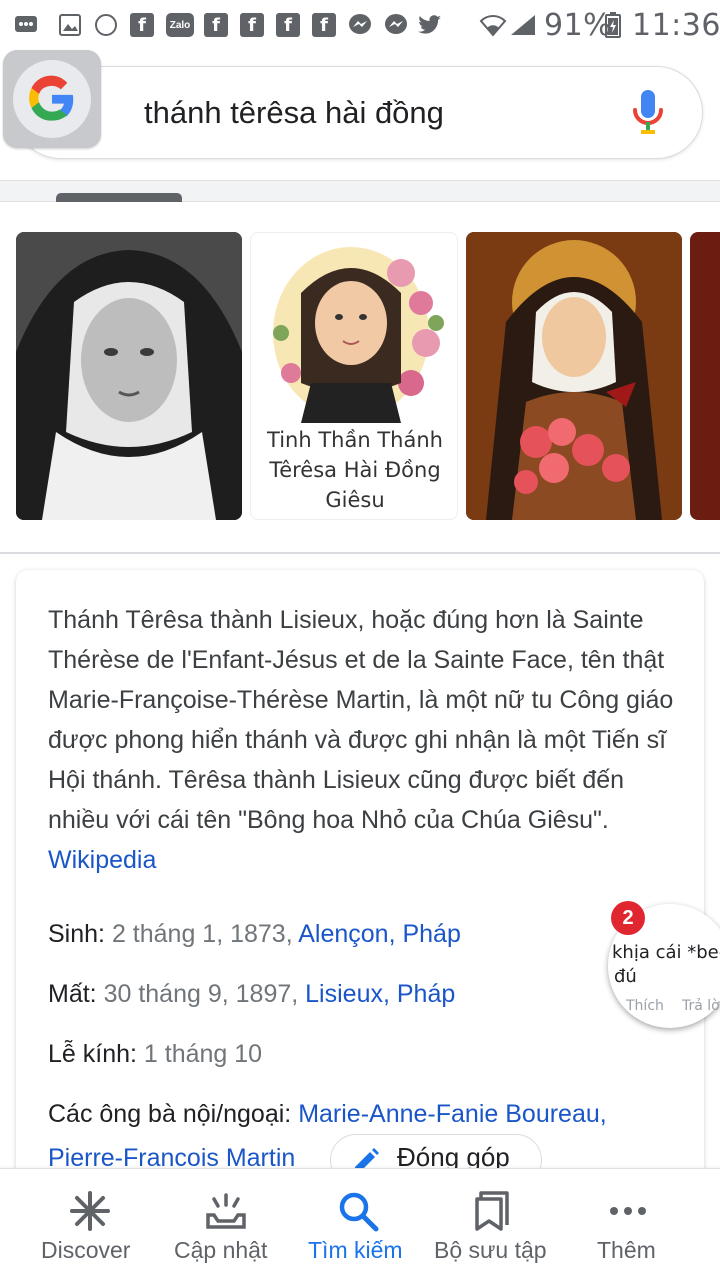 The width and height of the screenshot is (720, 1280). I want to click on twitter-icon, so click(430, 25).